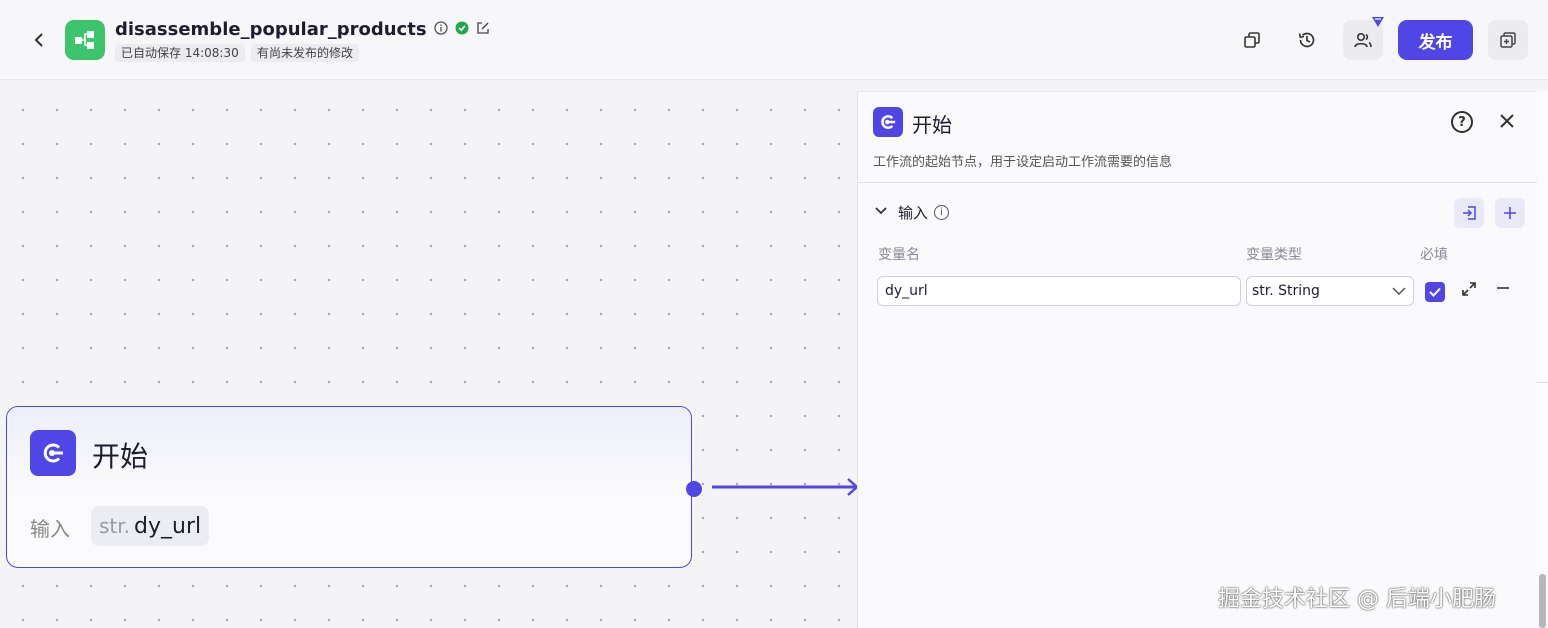 The width and height of the screenshot is (1548, 628). I want to click on import-button, so click(1469, 213).